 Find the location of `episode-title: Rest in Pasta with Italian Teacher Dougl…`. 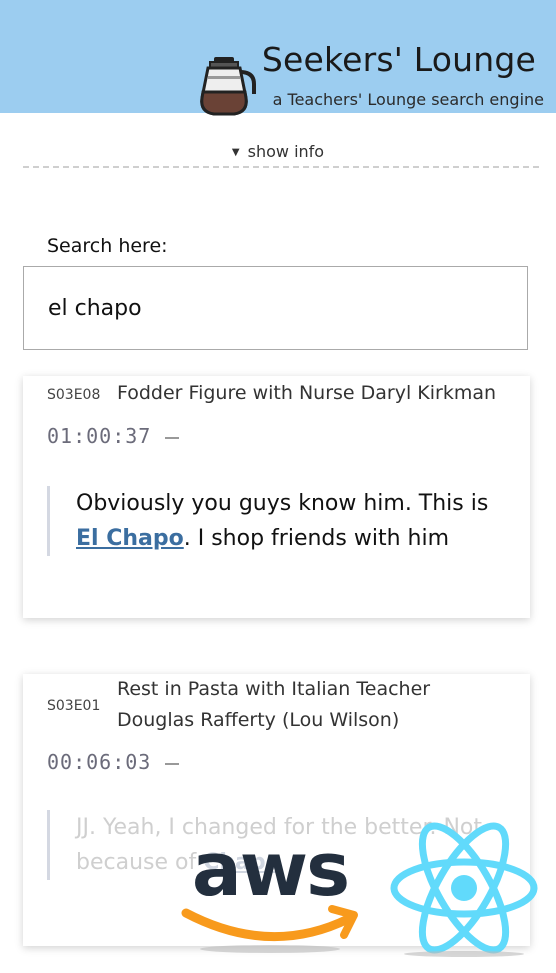

episode-title: Rest in Pasta with Italian Teacher Dougl… is located at coordinates (314, 705).